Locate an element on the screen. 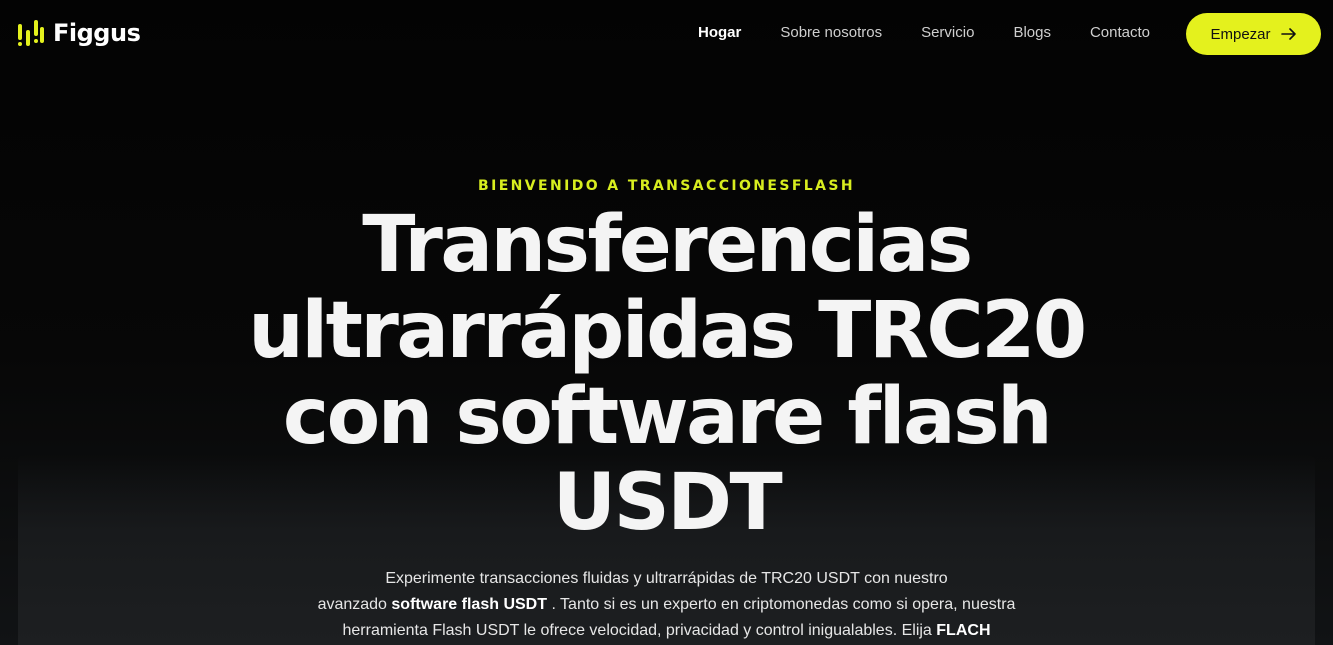  nav-link-hogar: Hogar is located at coordinates (719, 32).